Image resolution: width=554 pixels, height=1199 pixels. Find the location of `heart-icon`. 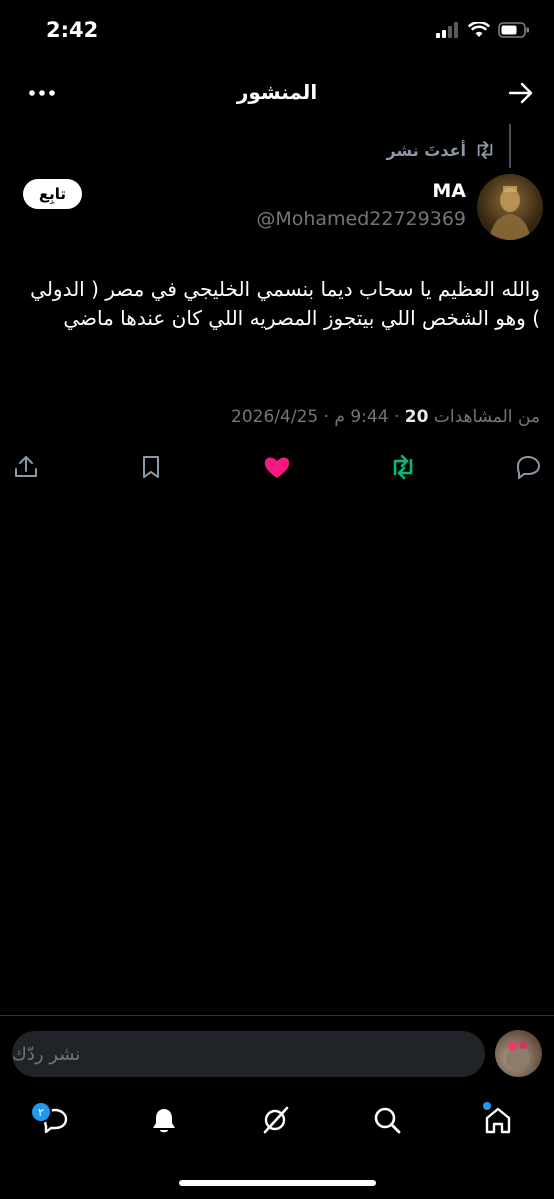

heart-icon is located at coordinates (277, 467).